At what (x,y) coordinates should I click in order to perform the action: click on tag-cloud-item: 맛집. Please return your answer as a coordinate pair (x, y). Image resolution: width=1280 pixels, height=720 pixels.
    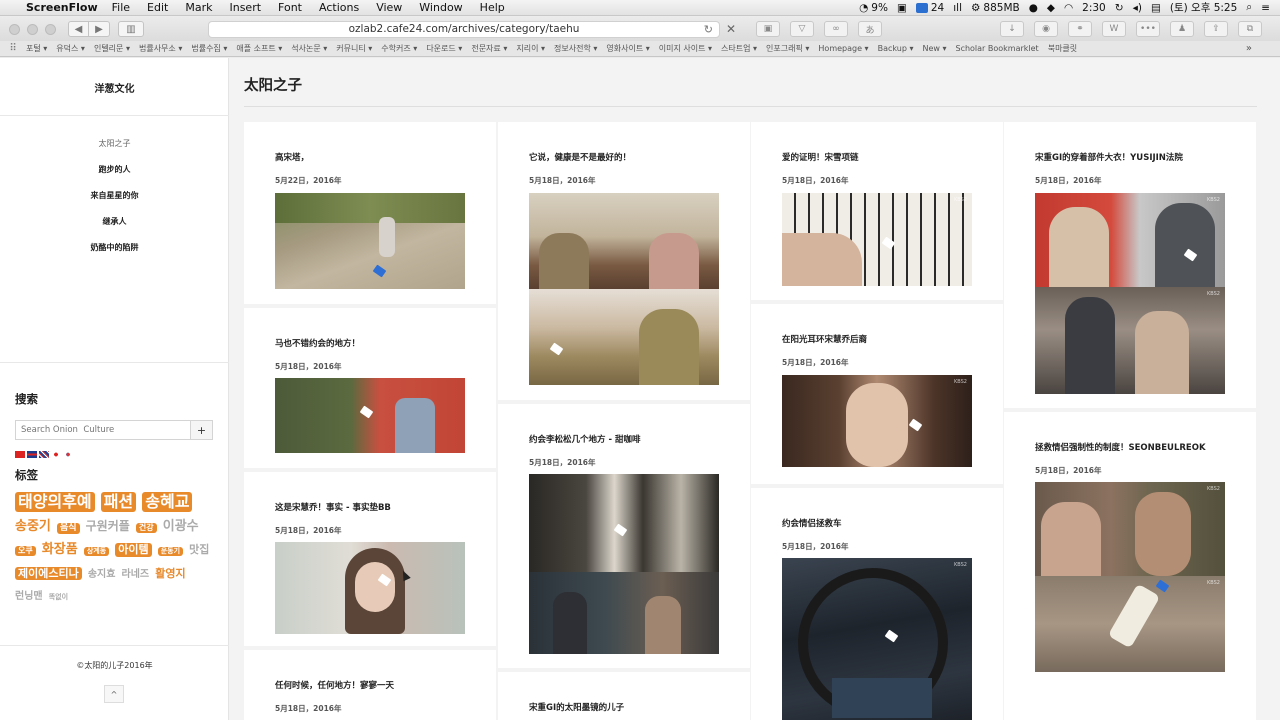
    Looking at the image, I should click on (199, 550).